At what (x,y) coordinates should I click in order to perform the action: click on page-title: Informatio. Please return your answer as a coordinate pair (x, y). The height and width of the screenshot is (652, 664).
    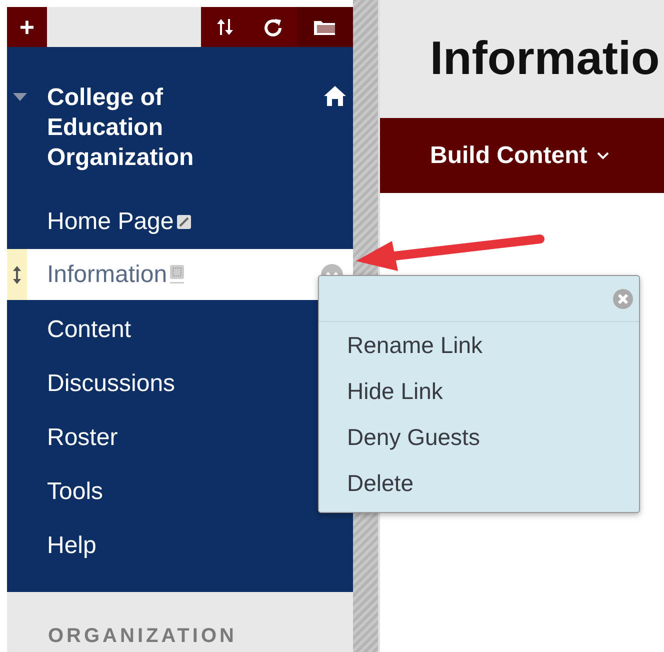
    Looking at the image, I should click on (545, 57).